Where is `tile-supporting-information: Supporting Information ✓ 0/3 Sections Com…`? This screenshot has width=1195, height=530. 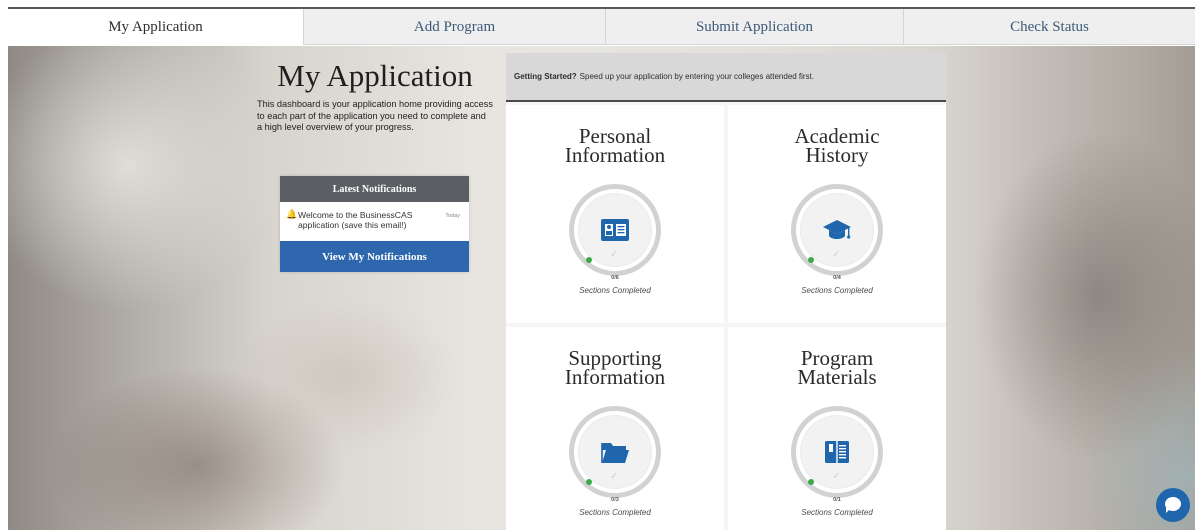
tile-supporting-information: Supporting Information ✓ 0/3 Sections Com… is located at coordinates (615, 428).